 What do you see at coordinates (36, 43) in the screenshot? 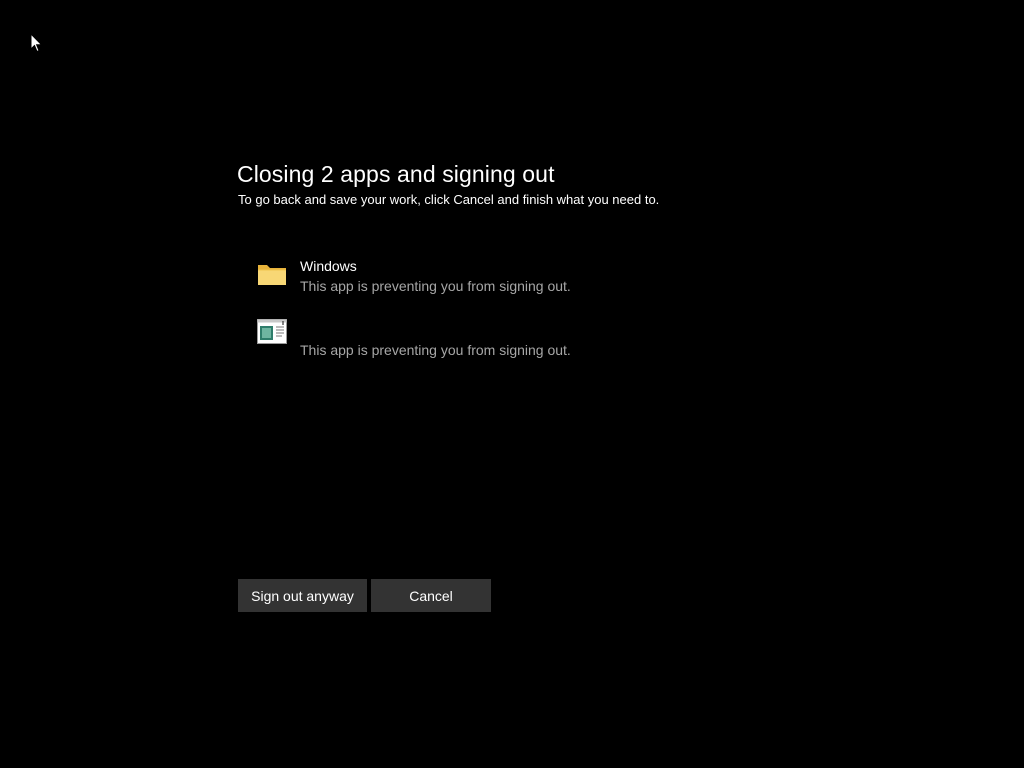
I see `mouse-cursor-icon` at bounding box center [36, 43].